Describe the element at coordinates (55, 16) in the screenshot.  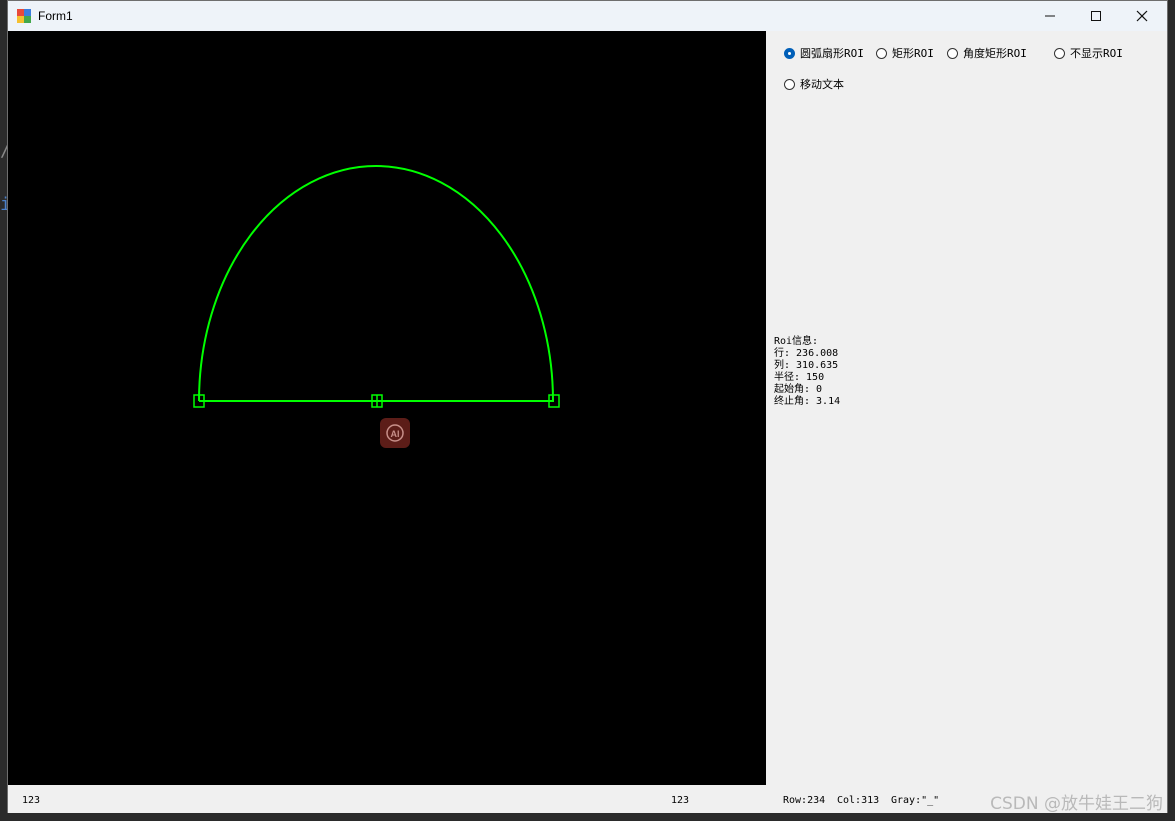
I see `window-title: Form1` at that location.